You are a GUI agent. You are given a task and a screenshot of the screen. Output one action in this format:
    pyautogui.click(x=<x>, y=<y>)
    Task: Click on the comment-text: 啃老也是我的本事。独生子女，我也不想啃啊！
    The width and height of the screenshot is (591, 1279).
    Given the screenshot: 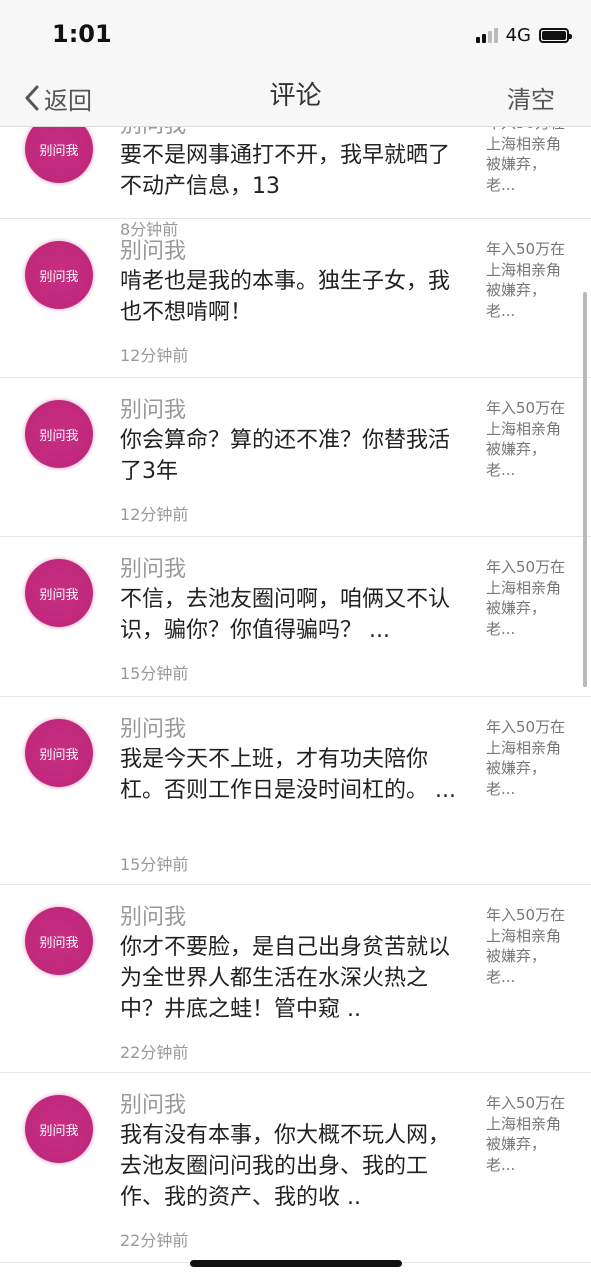 What is the action you would take?
    pyautogui.click(x=285, y=297)
    